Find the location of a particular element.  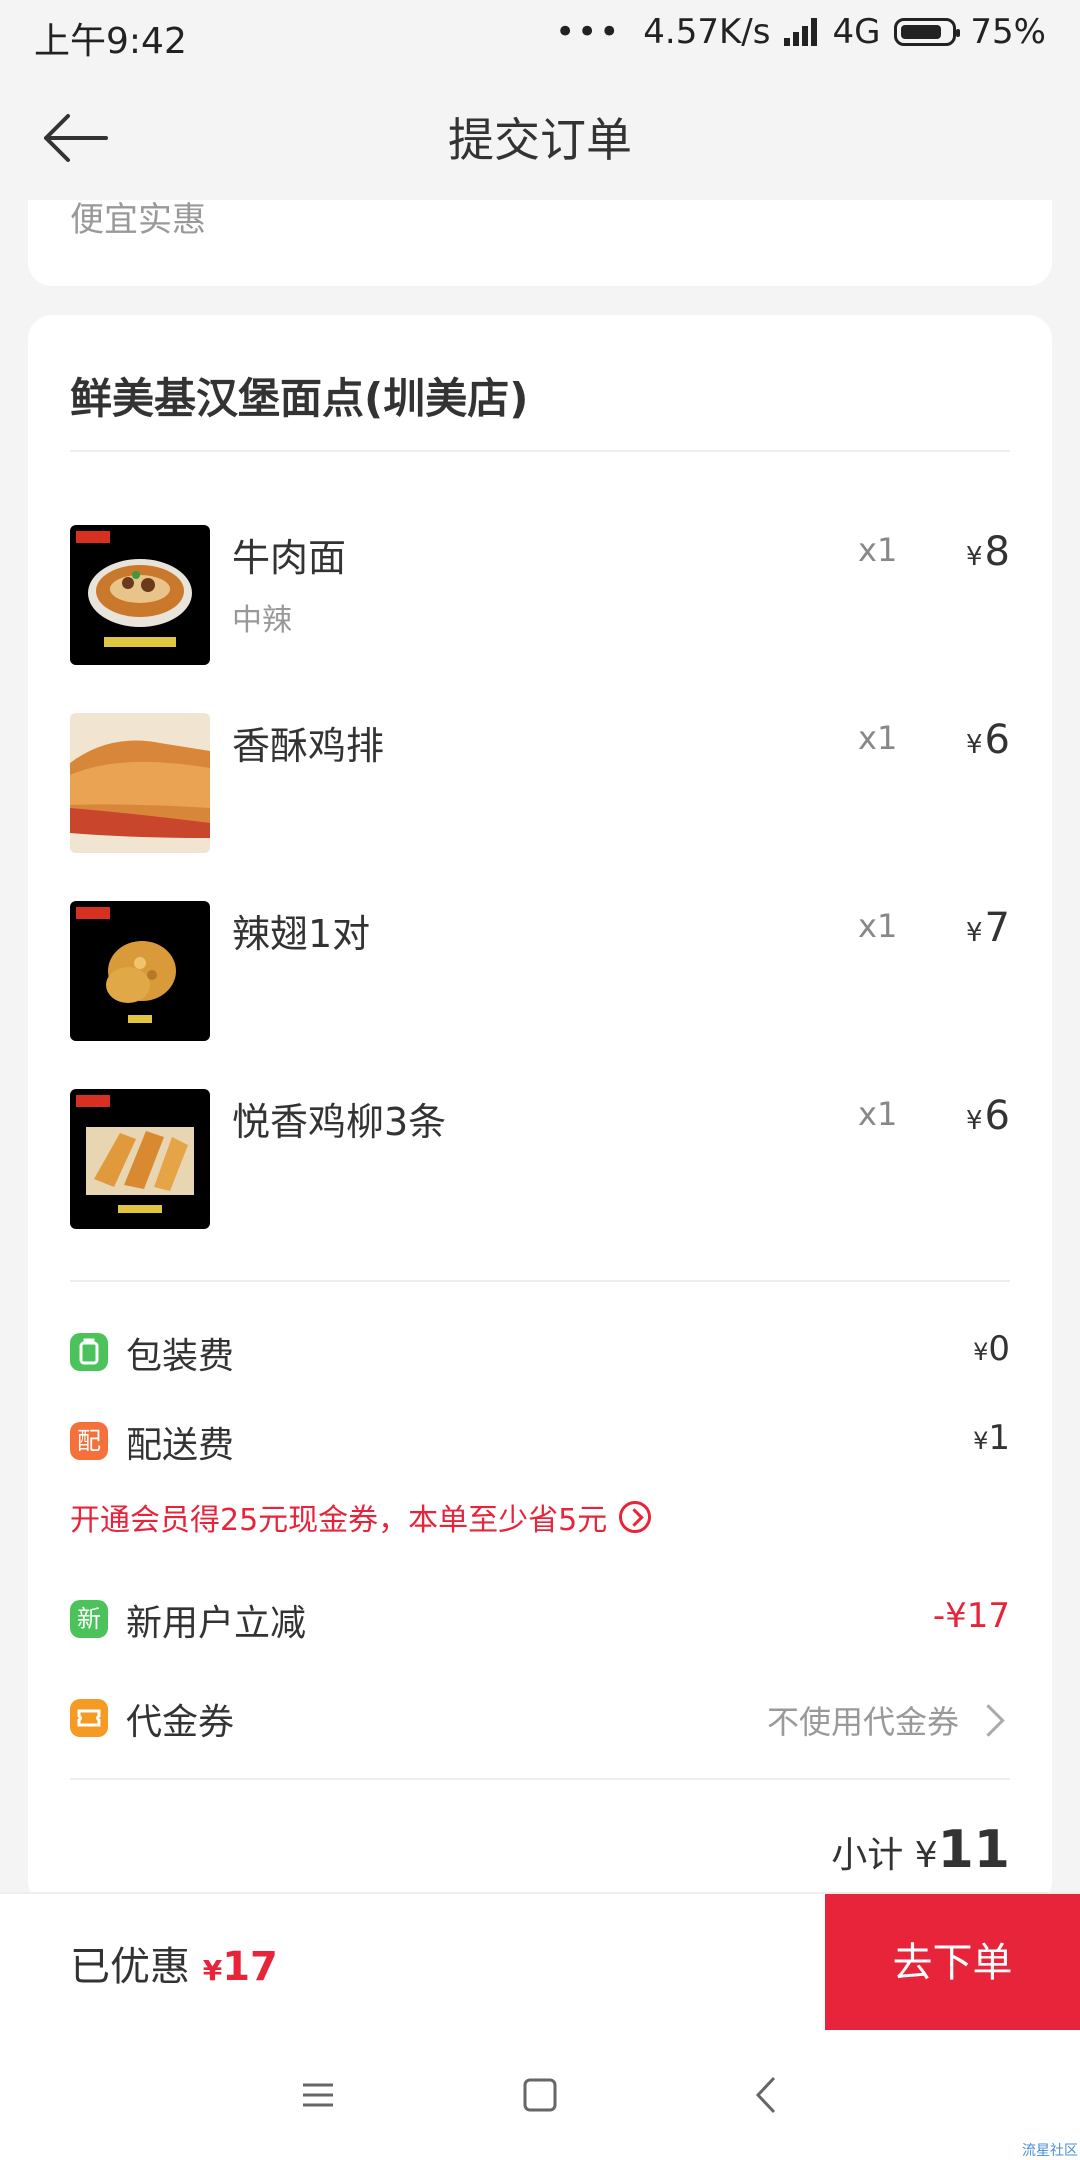

back-nav-button is located at coordinates (767, 2095).